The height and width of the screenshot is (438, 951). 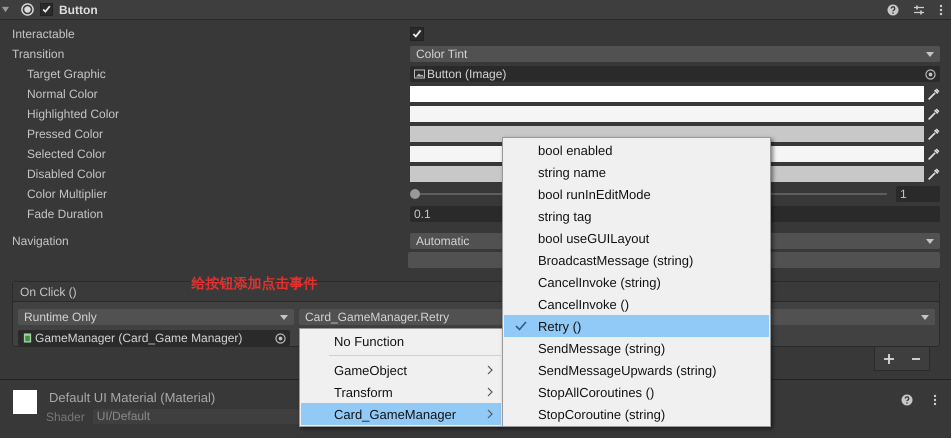 What do you see at coordinates (67, 194) in the screenshot?
I see `field-label: Color Multiplier` at bounding box center [67, 194].